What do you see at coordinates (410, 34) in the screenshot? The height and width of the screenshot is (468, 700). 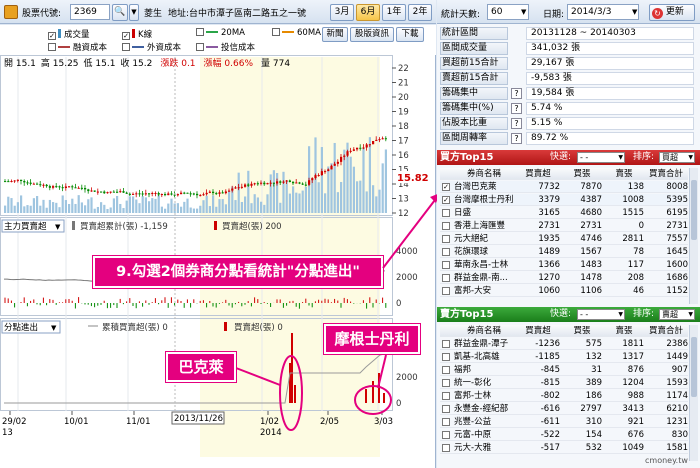 I see `download-button: 下載` at bounding box center [410, 34].